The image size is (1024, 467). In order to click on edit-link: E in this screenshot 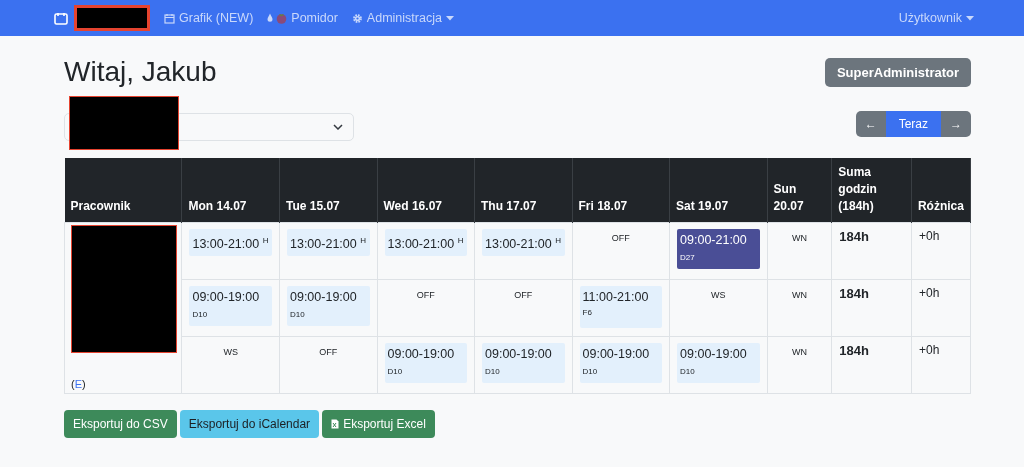, I will do `click(78, 384)`.